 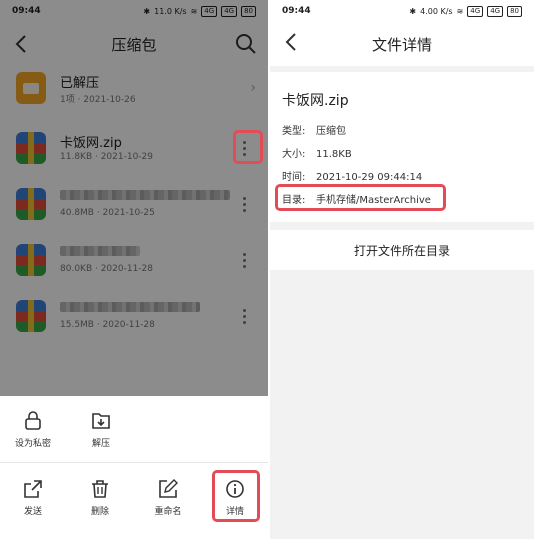 I want to click on delete-label: 删除, so click(x=99, y=512).